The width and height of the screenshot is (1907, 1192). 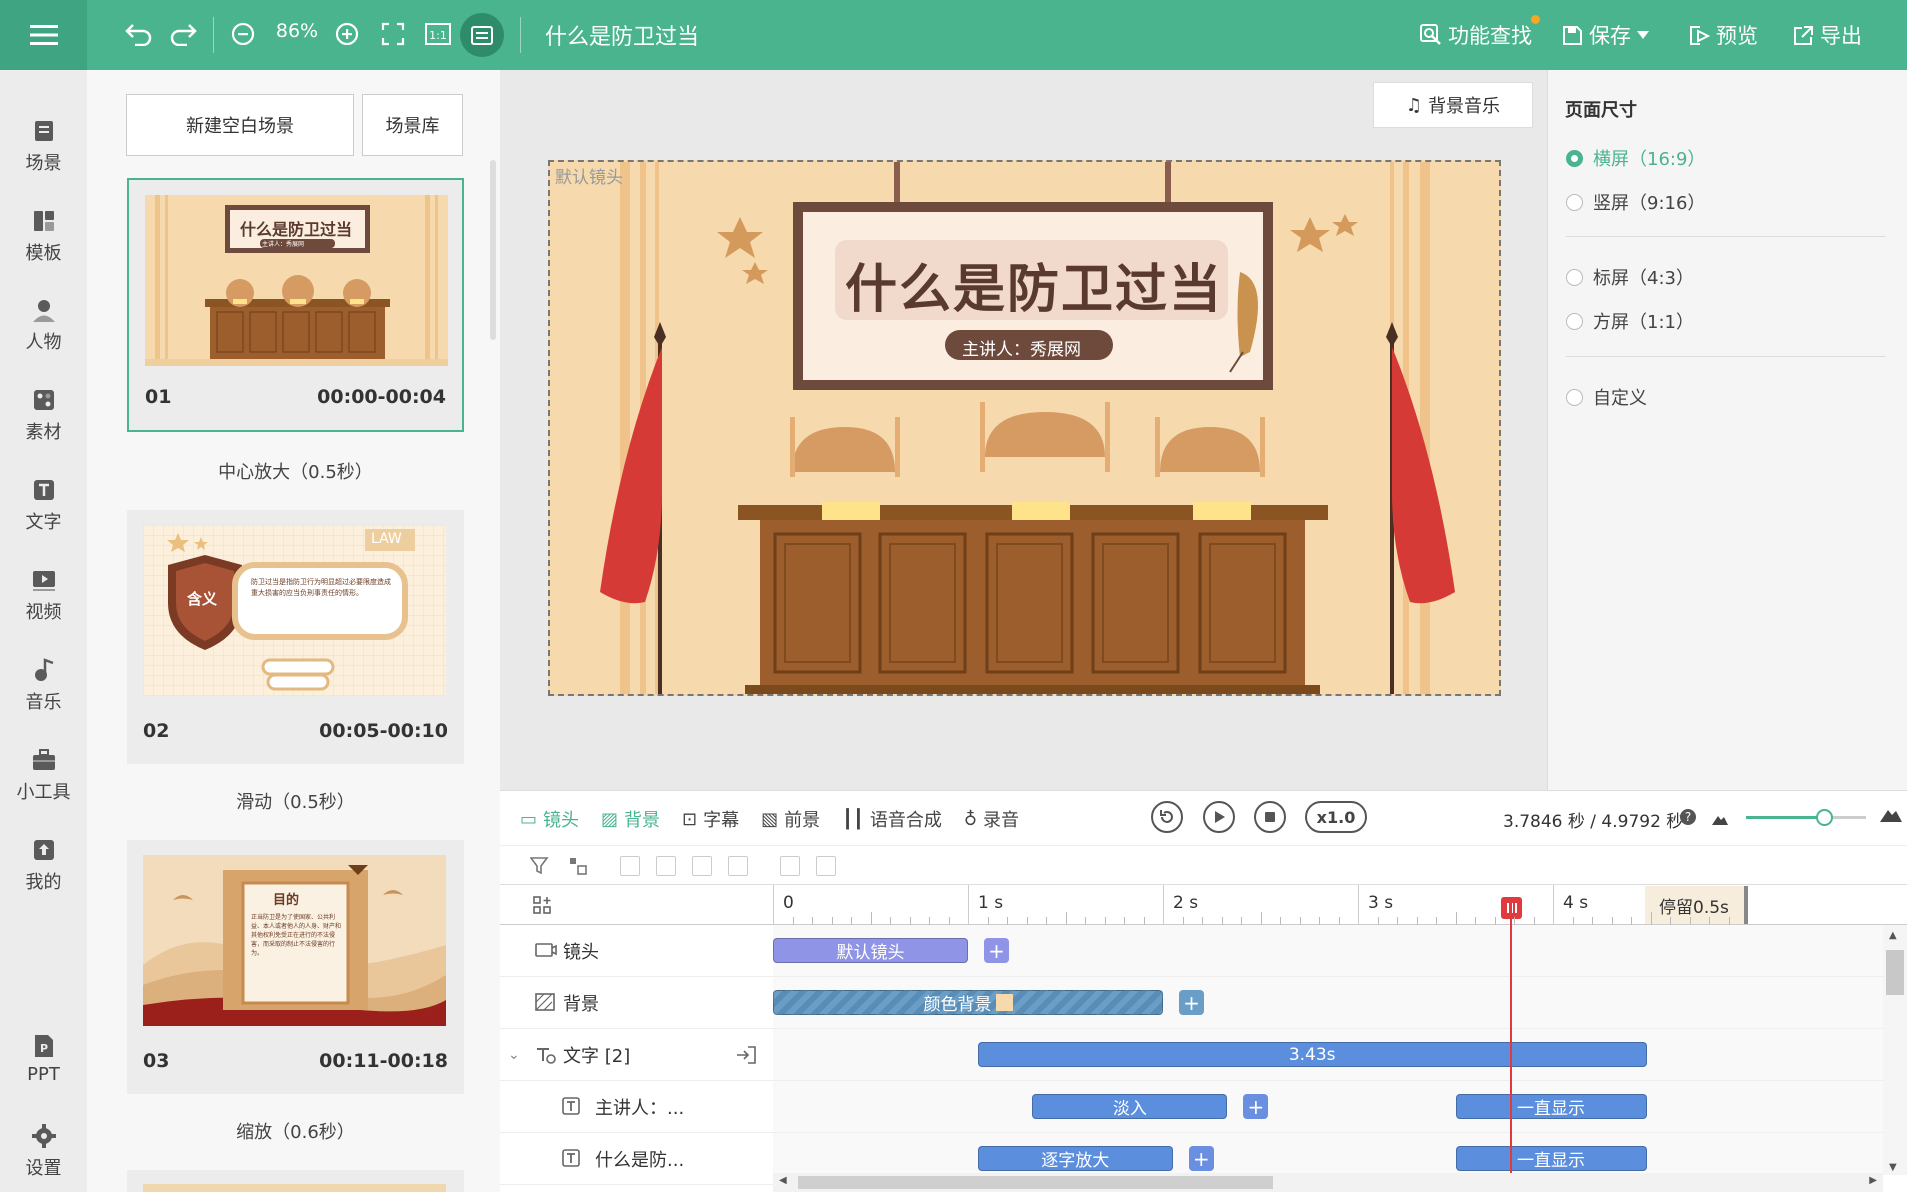 What do you see at coordinates (43, 1059) in the screenshot?
I see `sidebar-item-ppt: P PPT` at bounding box center [43, 1059].